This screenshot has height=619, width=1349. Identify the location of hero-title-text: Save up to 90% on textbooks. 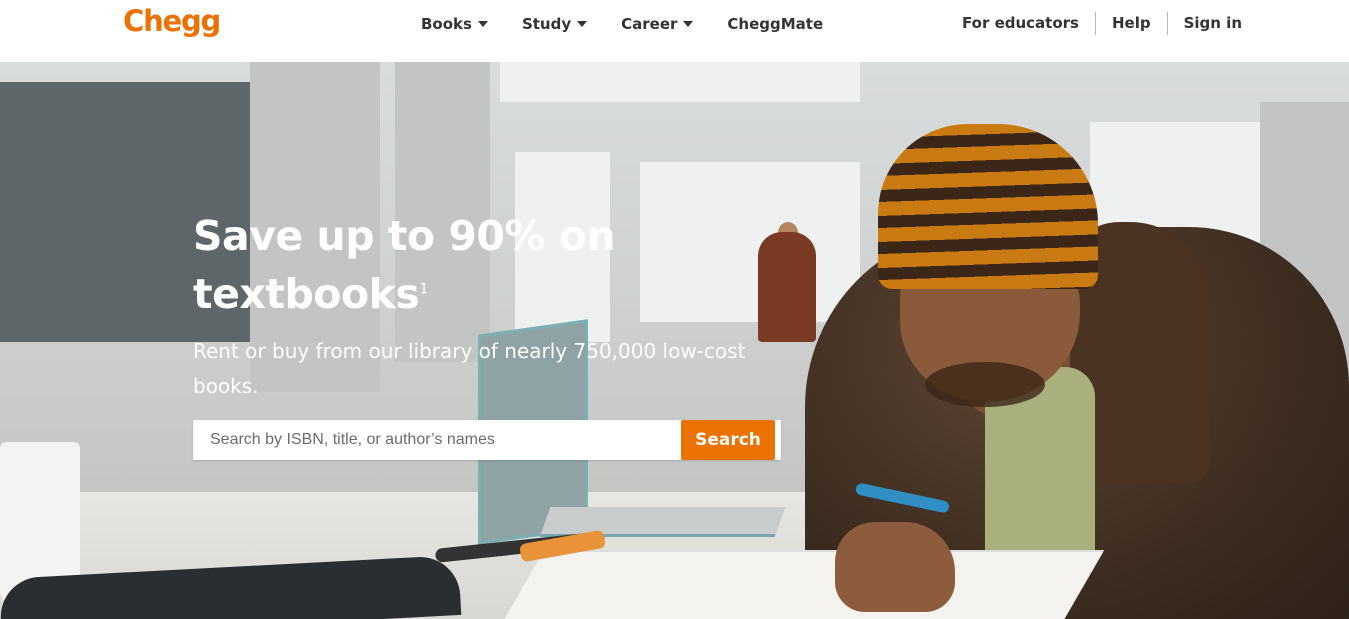
(404, 265).